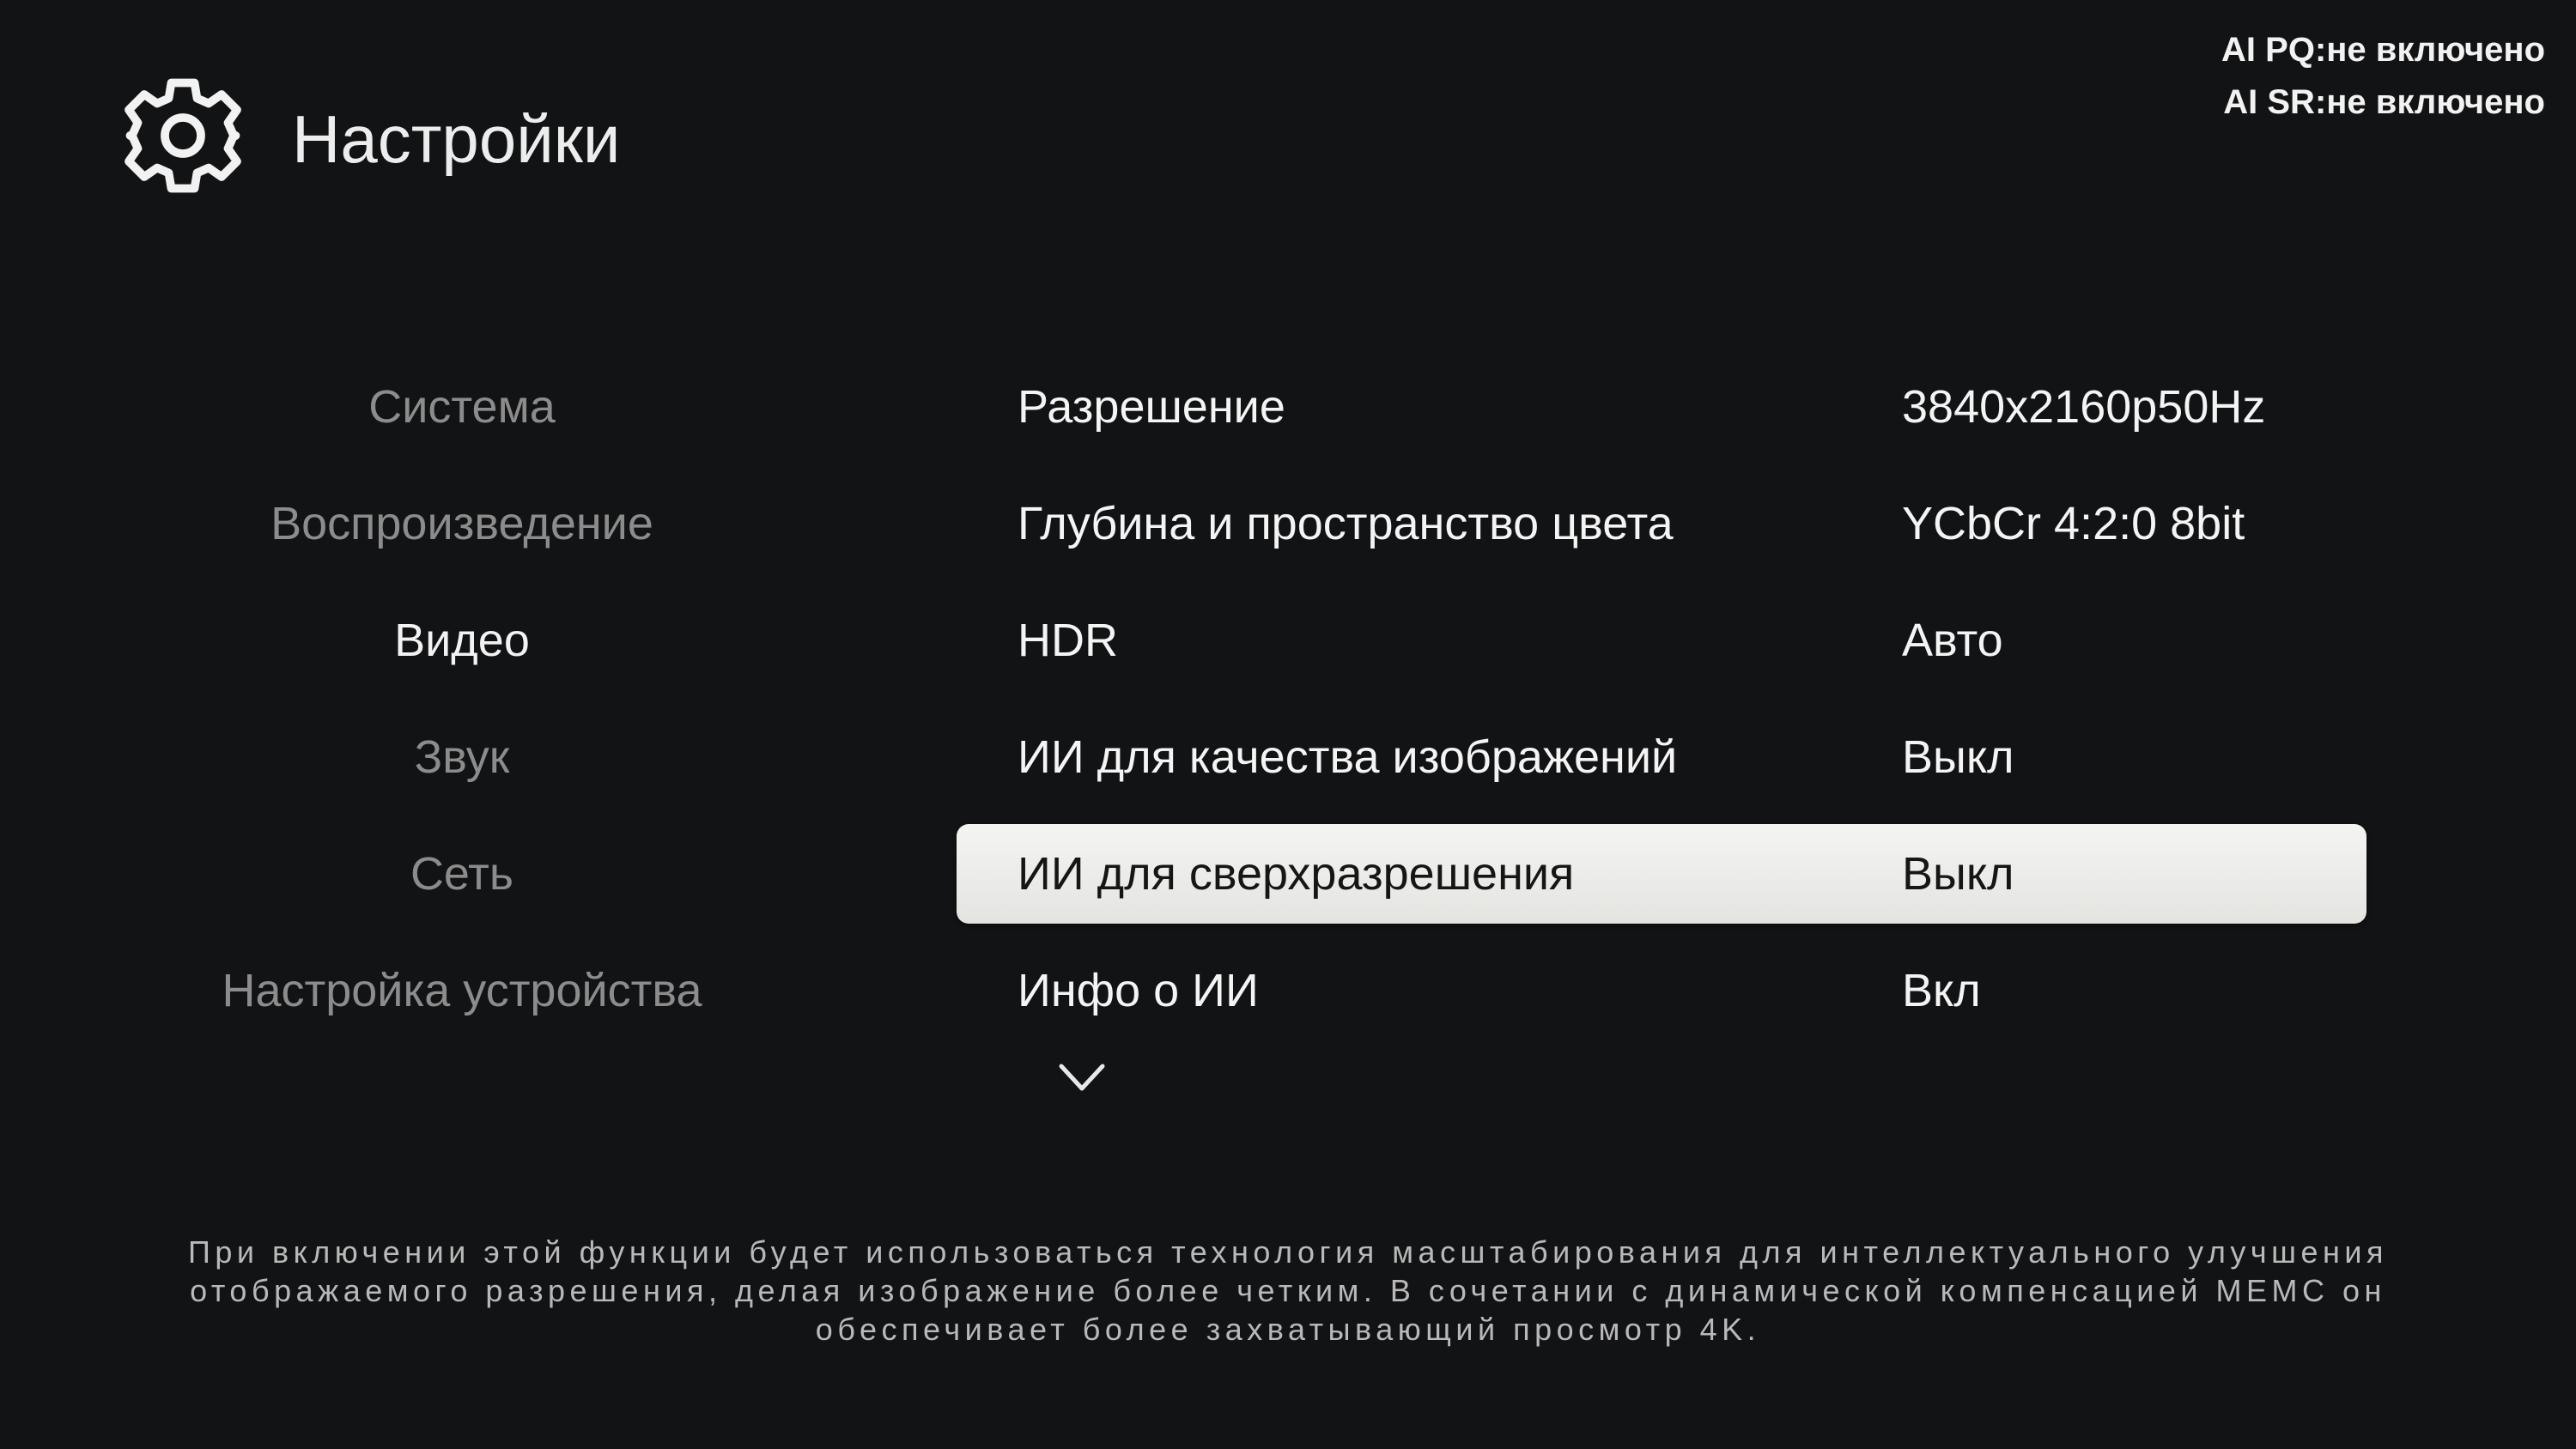  What do you see at coordinates (2073, 523) in the screenshot?
I see `option-value: YCbCr 4:2:0 8bit` at bounding box center [2073, 523].